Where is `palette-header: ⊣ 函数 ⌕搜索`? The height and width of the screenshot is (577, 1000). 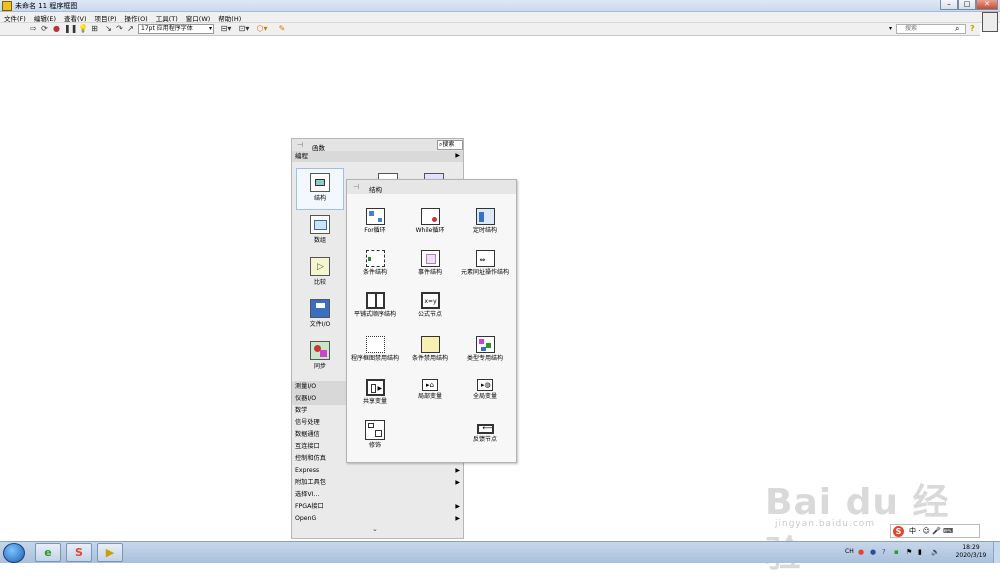 palette-header: ⊣ 函数 ⌕搜索 is located at coordinates (377, 145).